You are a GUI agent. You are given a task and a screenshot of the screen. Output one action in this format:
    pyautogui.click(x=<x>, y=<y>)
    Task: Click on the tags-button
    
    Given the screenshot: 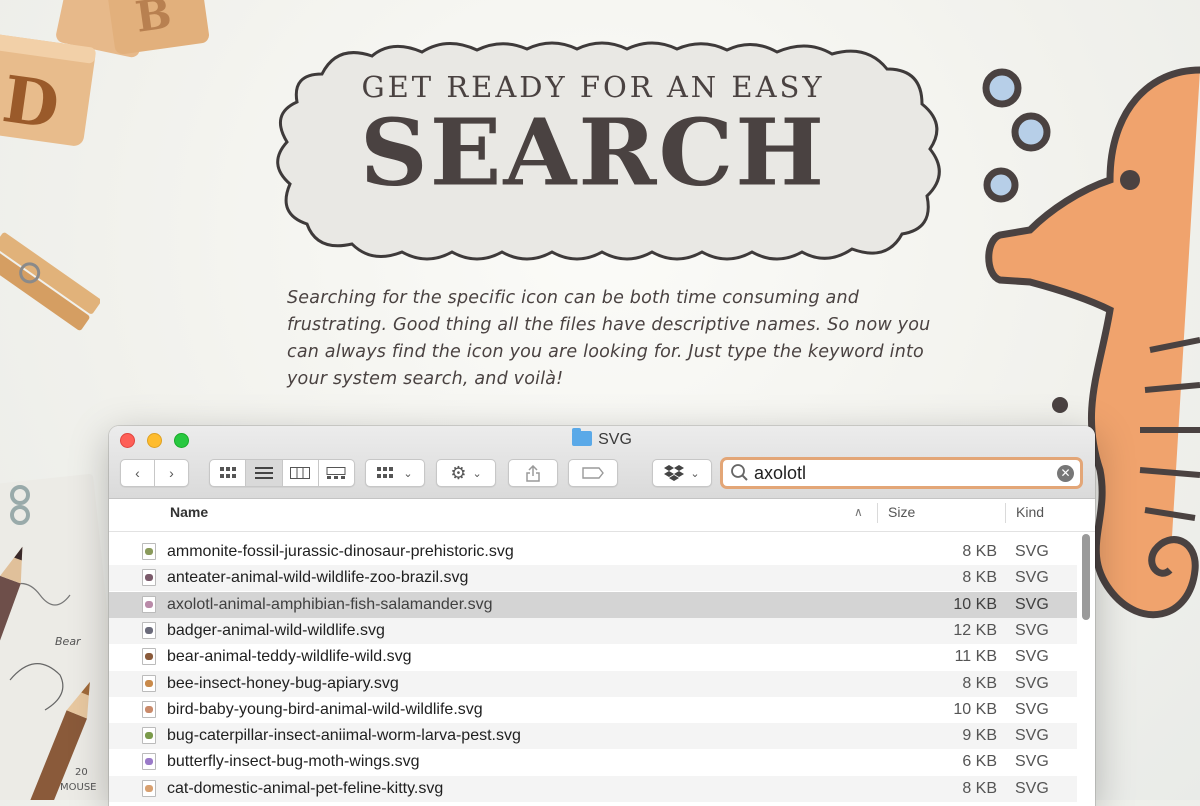 What is the action you would take?
    pyautogui.click(x=593, y=473)
    